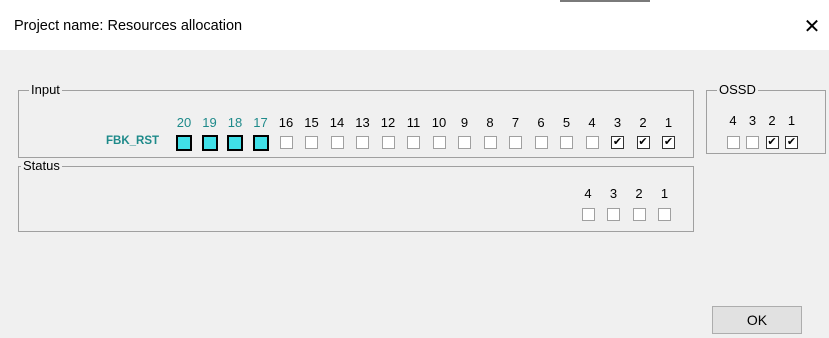  Describe the element at coordinates (643, 122) in the screenshot. I see `input-channel-number-2: 2` at that location.